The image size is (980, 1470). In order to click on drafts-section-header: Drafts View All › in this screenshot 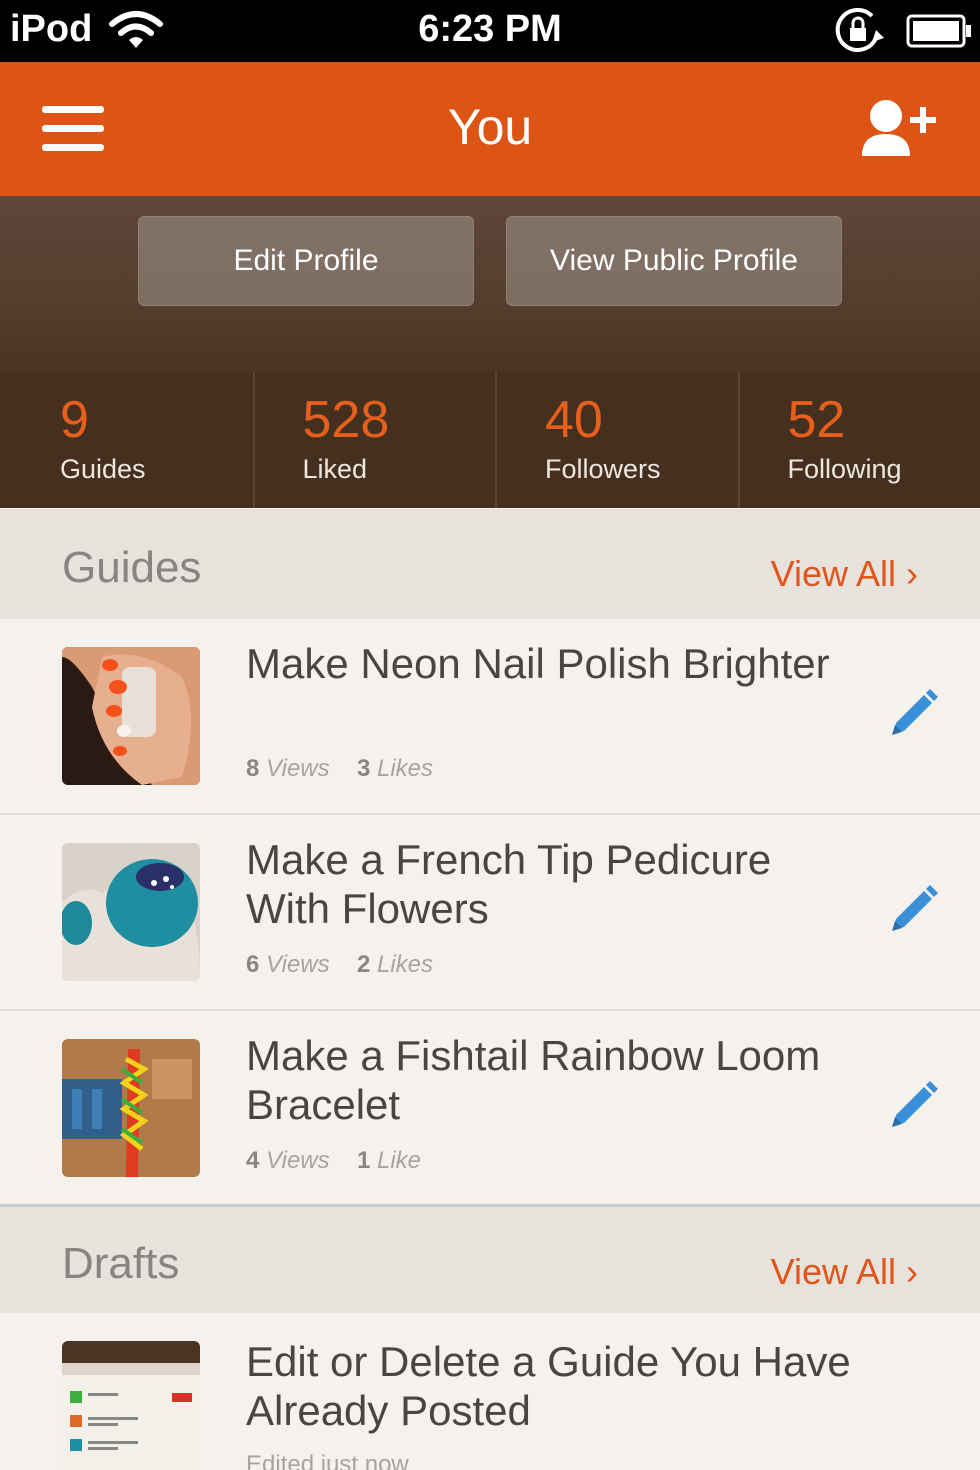, I will do `click(490, 1260)`.